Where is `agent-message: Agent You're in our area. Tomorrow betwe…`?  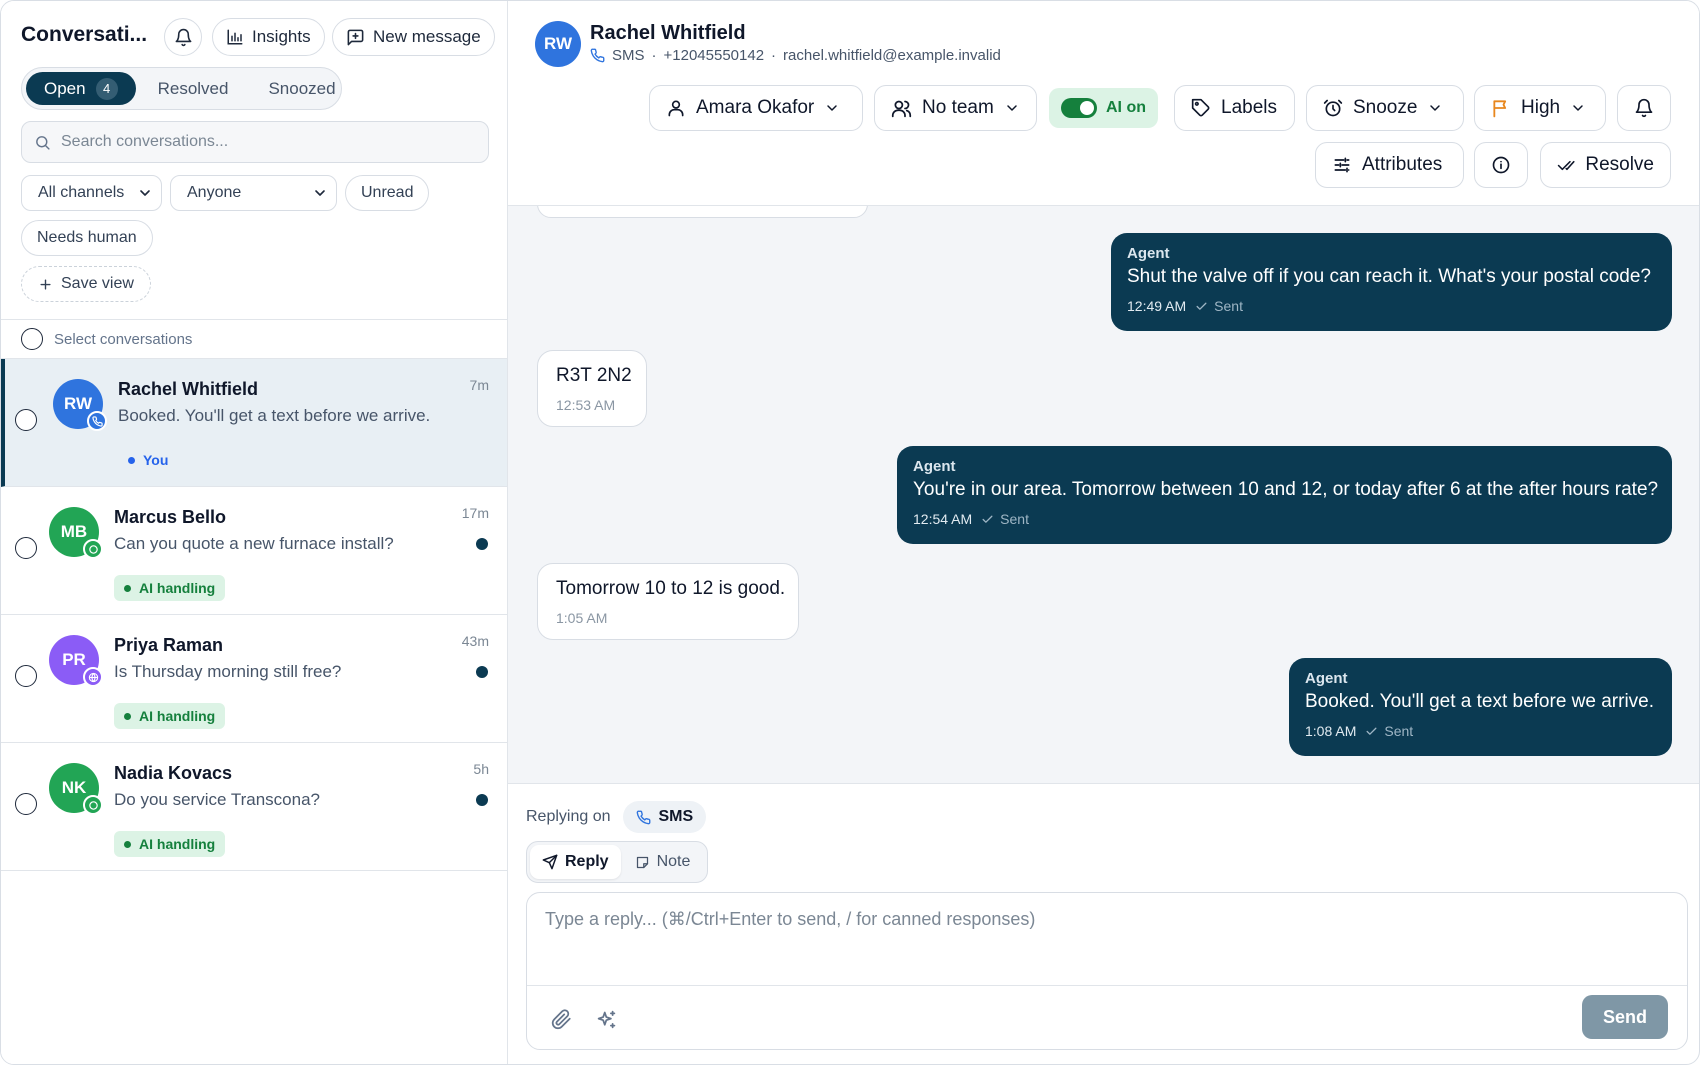
agent-message: Agent You're in our area. Tomorrow betwe… is located at coordinates (1284, 495).